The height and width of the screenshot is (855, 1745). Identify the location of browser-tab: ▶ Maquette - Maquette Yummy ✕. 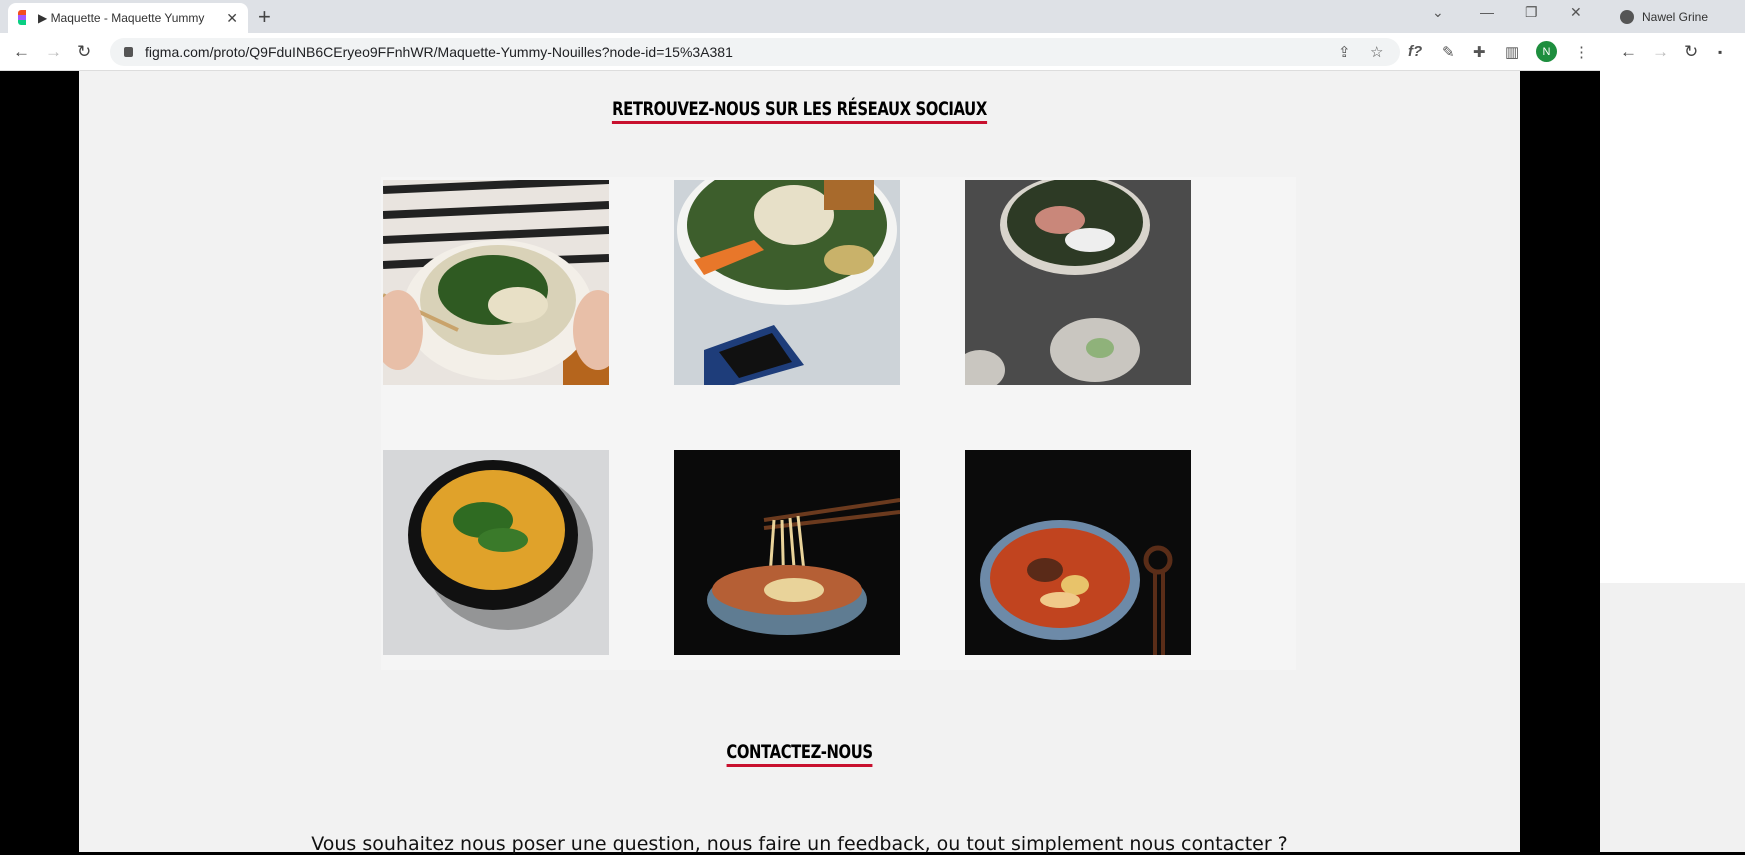
(128, 18).